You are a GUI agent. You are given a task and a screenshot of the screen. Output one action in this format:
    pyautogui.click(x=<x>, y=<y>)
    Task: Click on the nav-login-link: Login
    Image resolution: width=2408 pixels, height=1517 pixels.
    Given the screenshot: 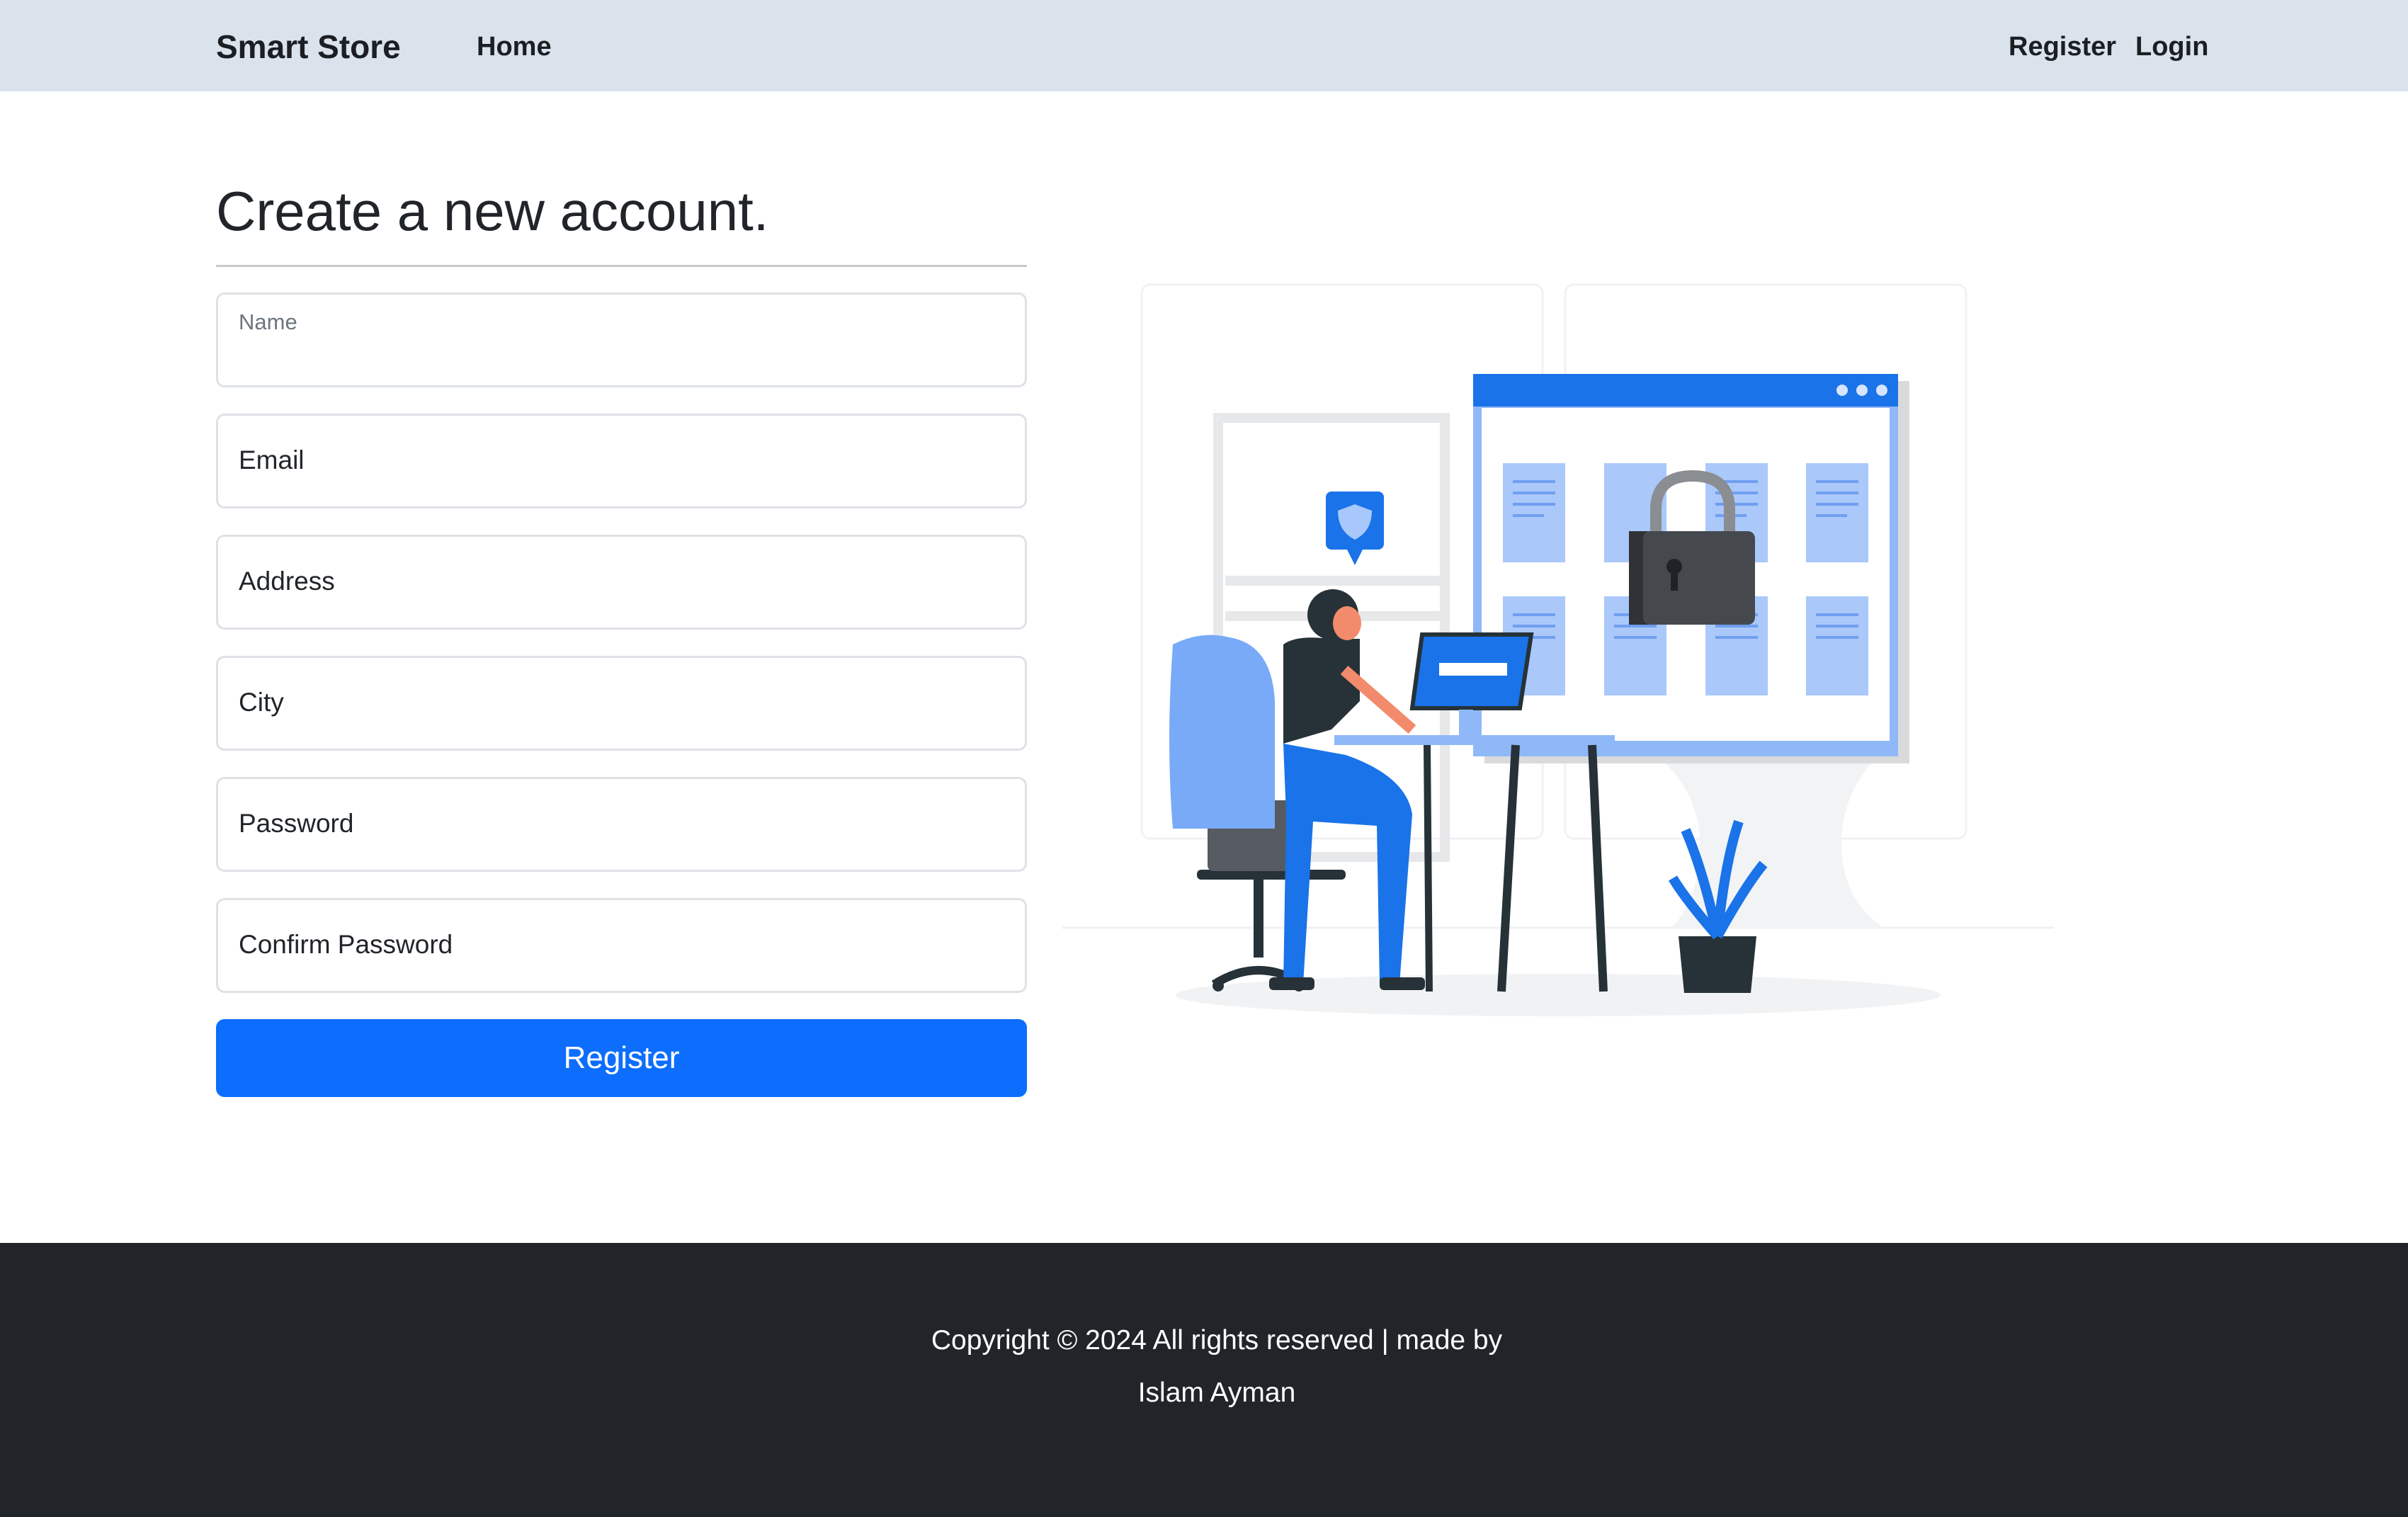 What is the action you would take?
    pyautogui.click(x=2171, y=47)
    